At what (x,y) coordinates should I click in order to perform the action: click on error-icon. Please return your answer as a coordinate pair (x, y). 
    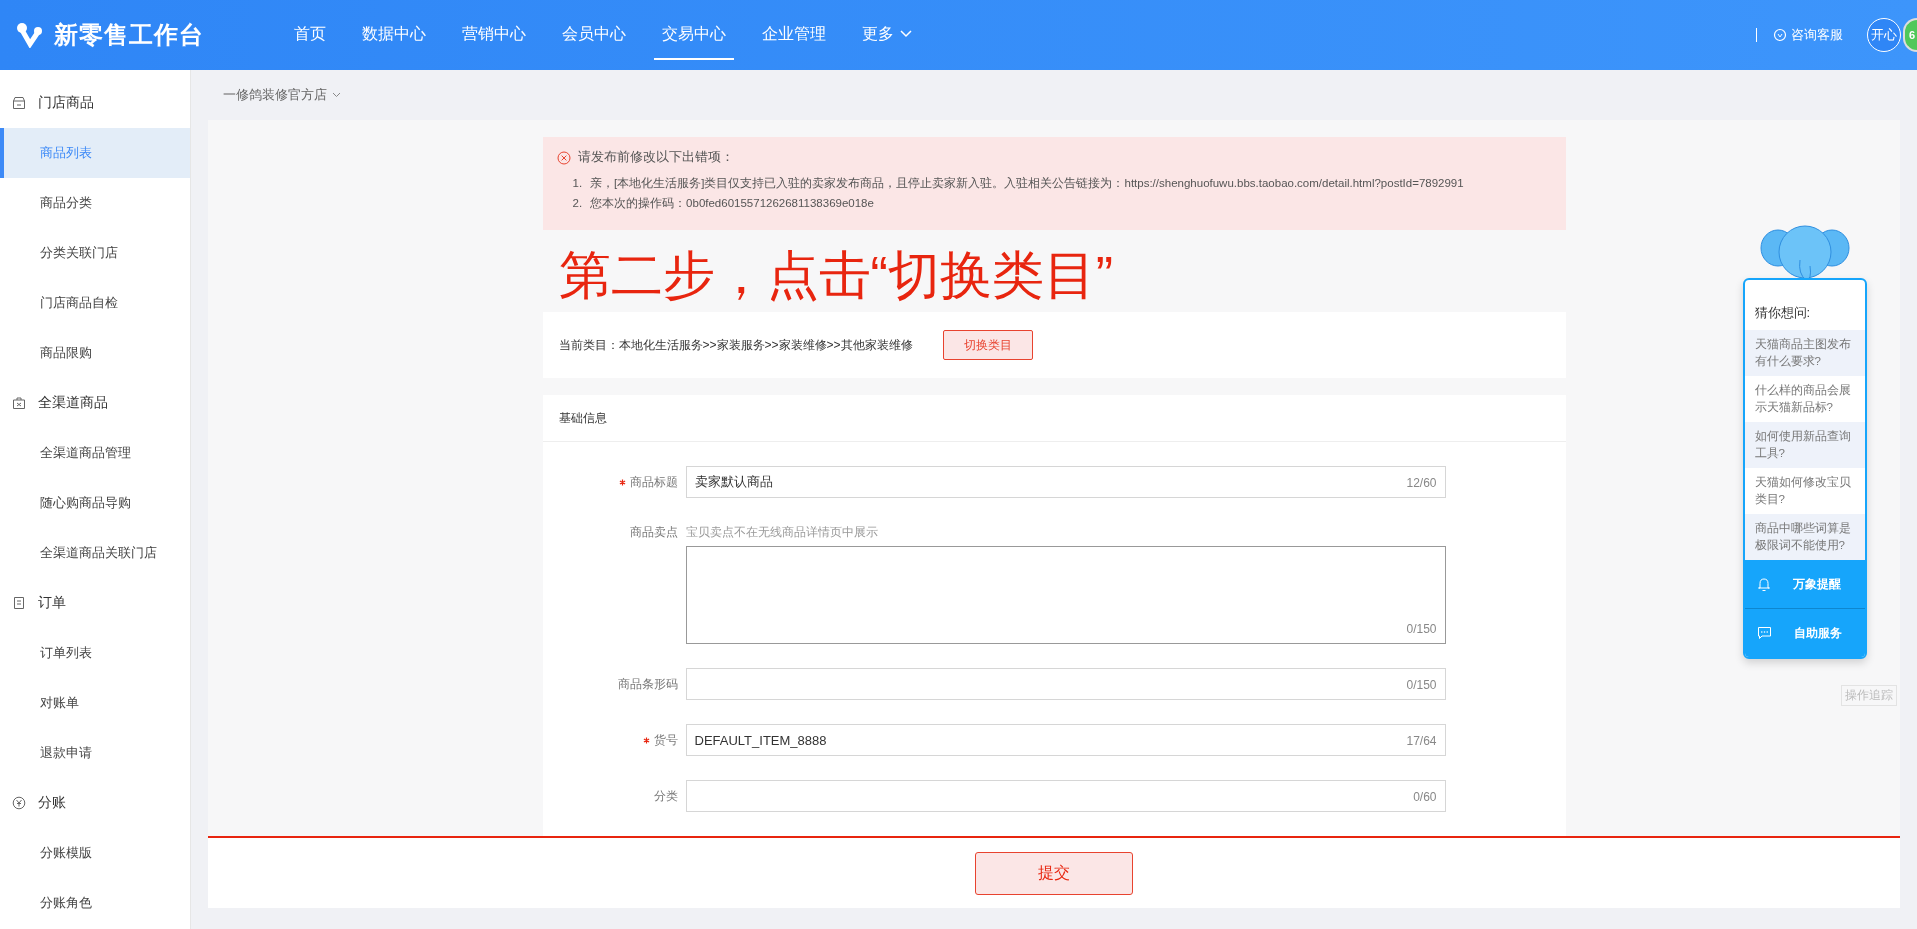
    Looking at the image, I should click on (563, 157).